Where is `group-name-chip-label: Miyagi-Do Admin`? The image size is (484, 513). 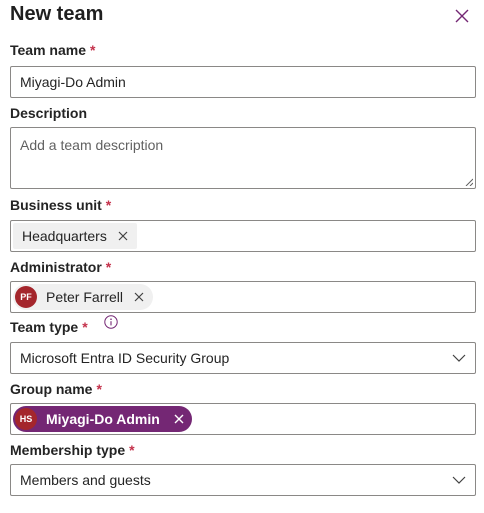 group-name-chip-label: Miyagi-Do Admin is located at coordinates (103, 419).